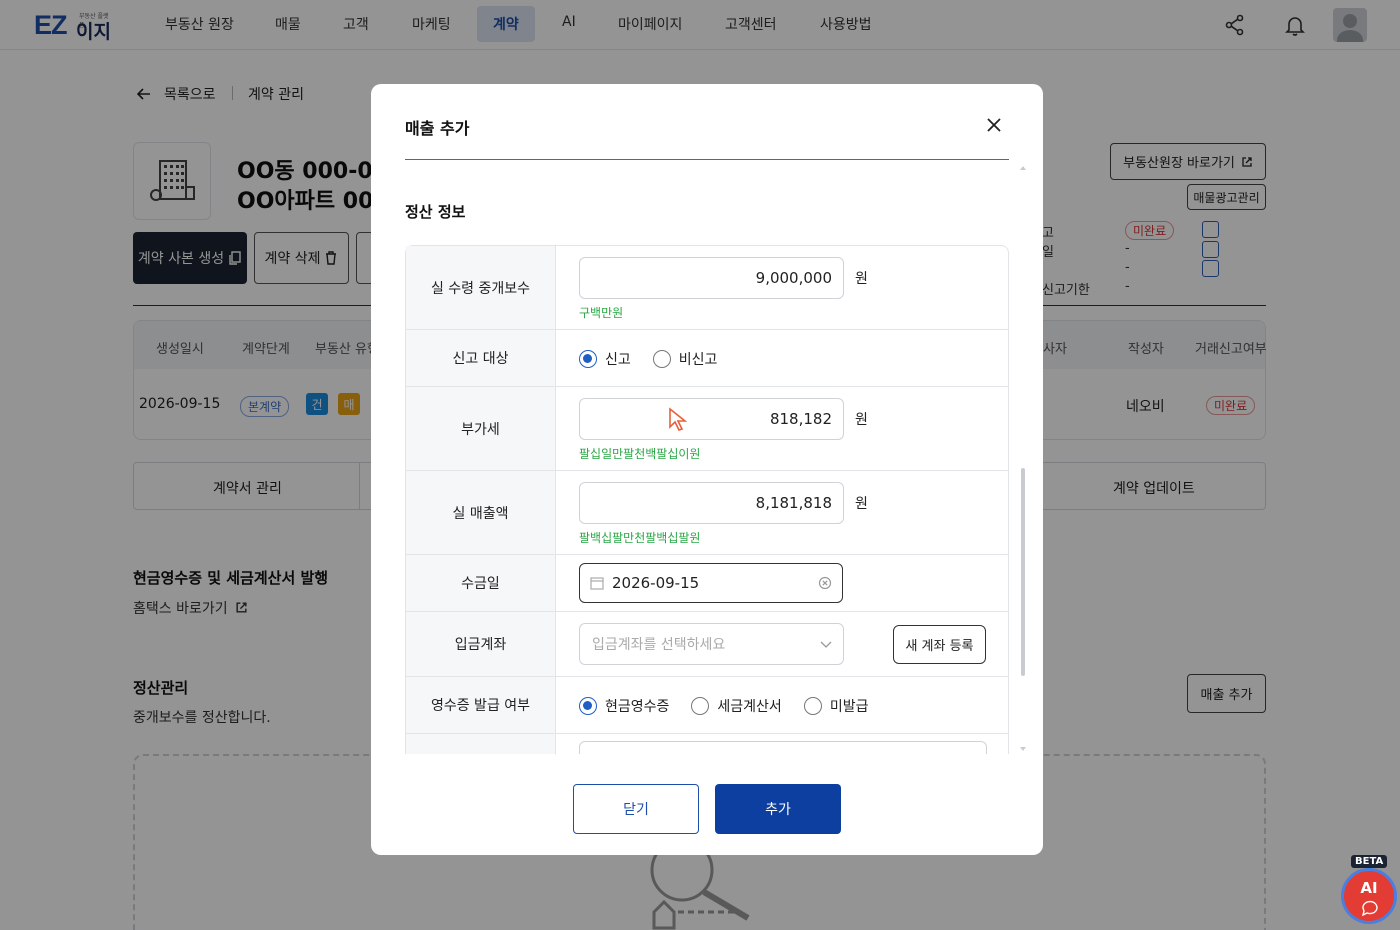 This screenshot has width=1400, height=930. I want to click on row-next-partial, so click(707, 744).